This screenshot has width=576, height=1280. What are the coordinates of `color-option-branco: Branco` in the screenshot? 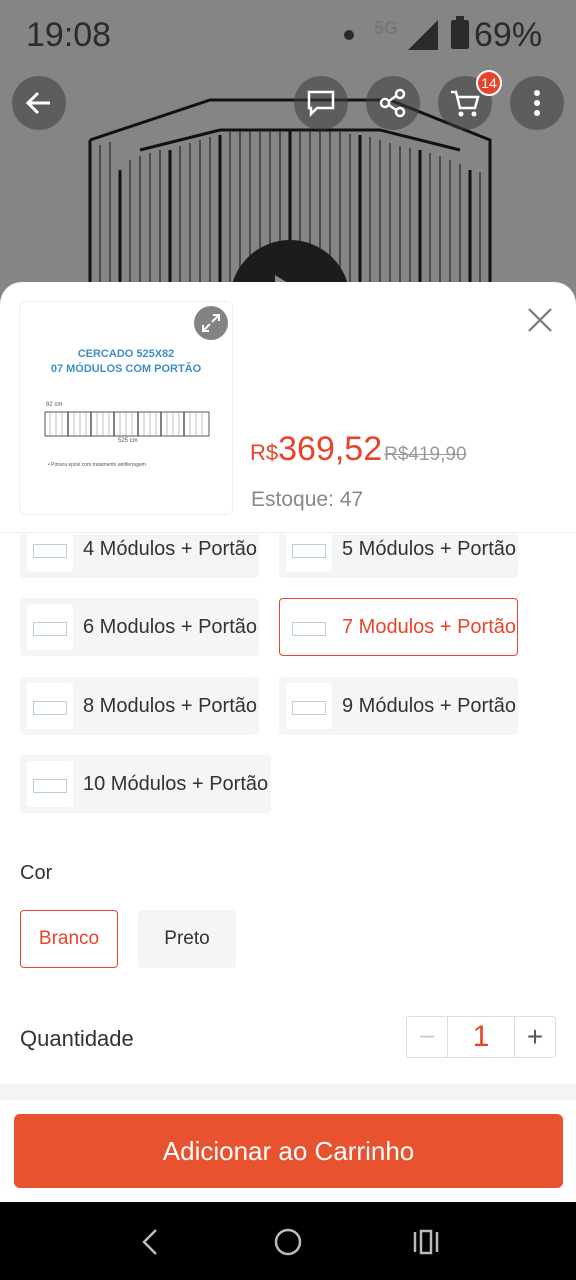 It's located at (69, 939).